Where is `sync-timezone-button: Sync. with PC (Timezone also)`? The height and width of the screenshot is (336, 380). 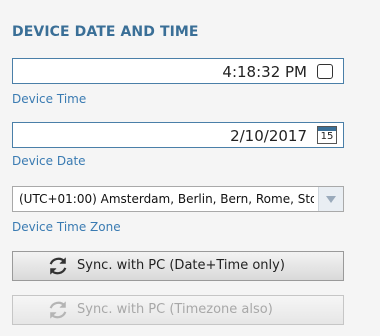
sync-timezone-button: Sync. with PC (Timezone also) is located at coordinates (178, 310).